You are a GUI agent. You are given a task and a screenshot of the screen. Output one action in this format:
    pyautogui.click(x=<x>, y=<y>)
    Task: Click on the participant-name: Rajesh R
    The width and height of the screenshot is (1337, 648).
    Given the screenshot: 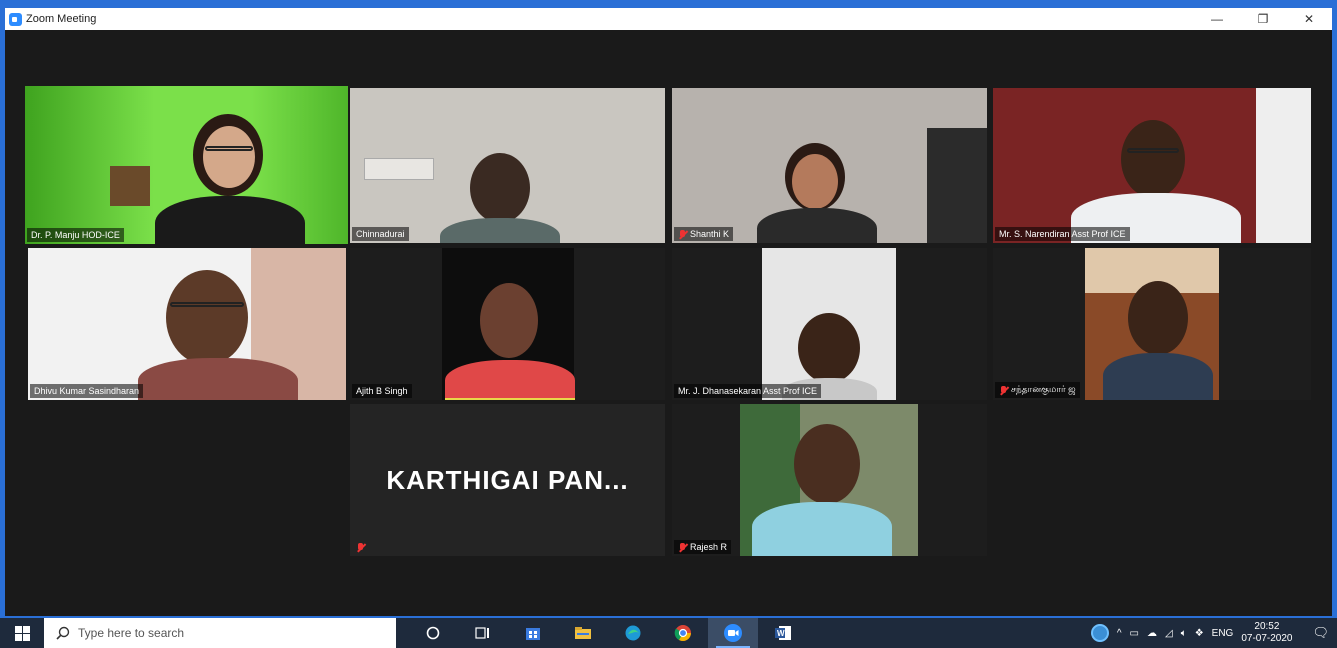 What is the action you would take?
    pyautogui.click(x=703, y=547)
    